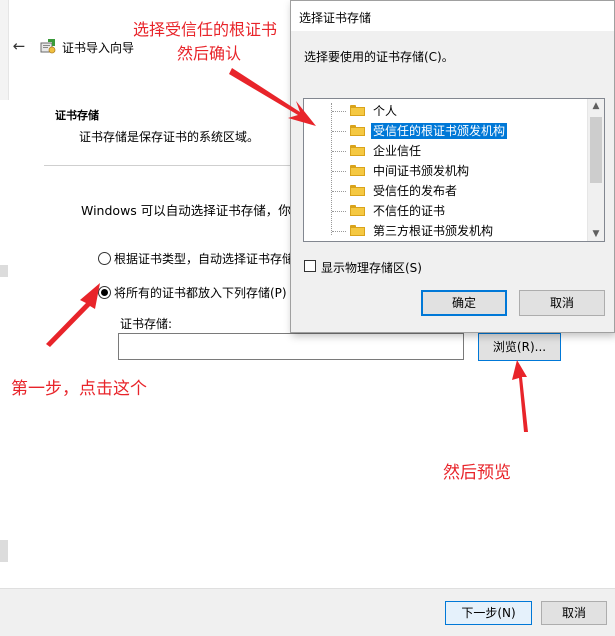  What do you see at coordinates (200, 292) in the screenshot?
I see `radio-place-all-in-store-label: 将所有的证书都放入下列存储(P)` at bounding box center [200, 292].